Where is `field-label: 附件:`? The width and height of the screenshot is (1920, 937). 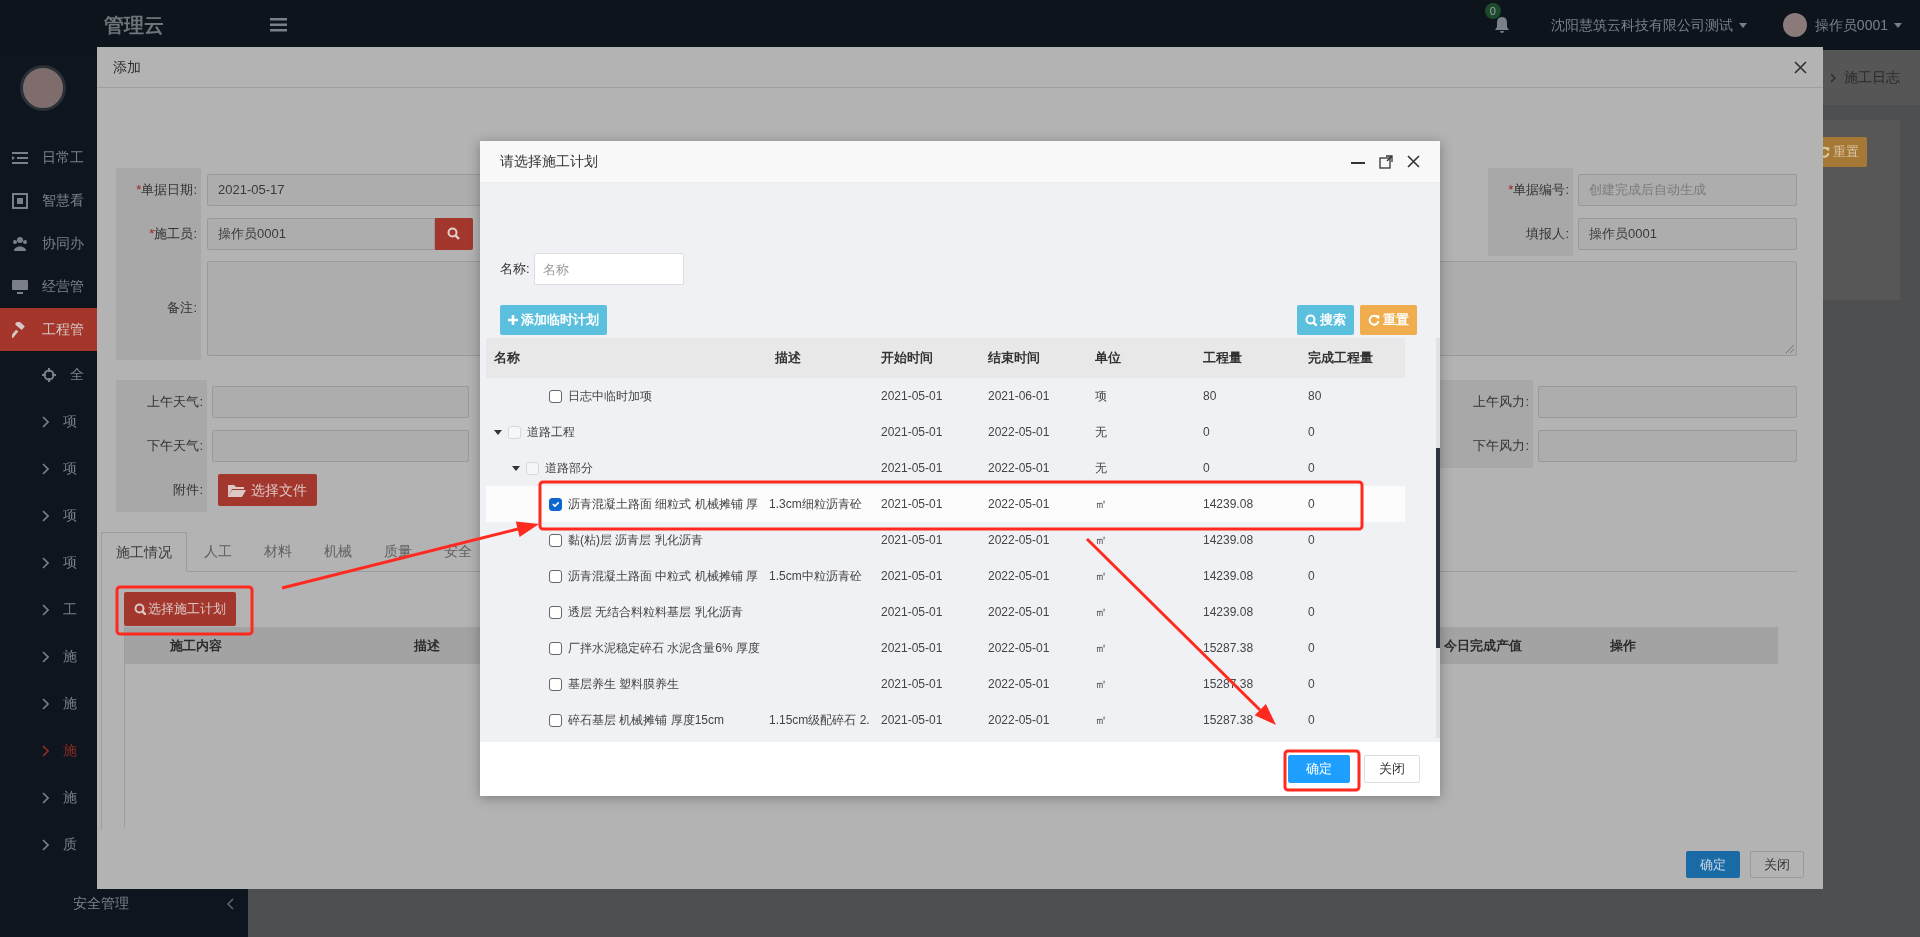
field-label: 附件: is located at coordinates (161, 490).